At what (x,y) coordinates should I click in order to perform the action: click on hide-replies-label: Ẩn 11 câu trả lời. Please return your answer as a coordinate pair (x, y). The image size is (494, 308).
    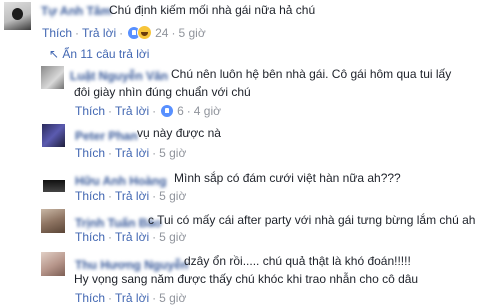
    Looking at the image, I should click on (106, 54).